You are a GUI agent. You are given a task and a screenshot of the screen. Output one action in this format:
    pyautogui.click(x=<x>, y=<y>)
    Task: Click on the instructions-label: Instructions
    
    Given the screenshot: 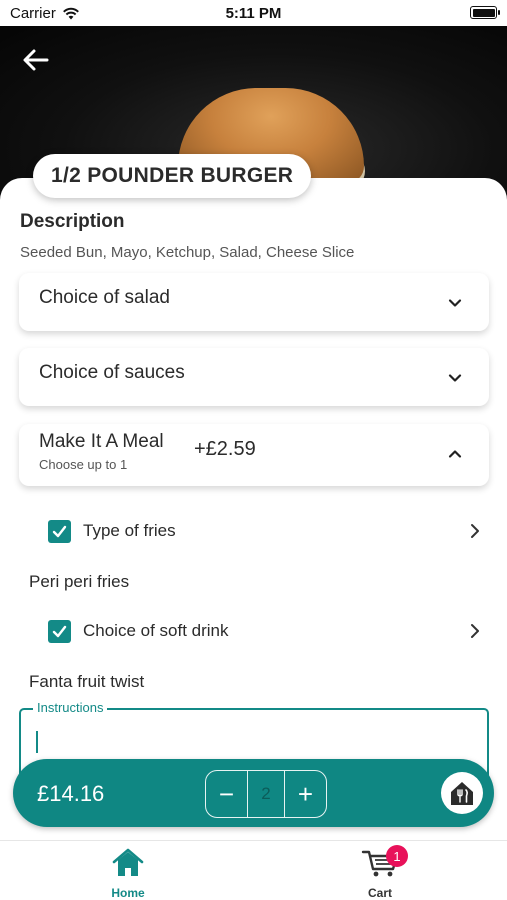 What is the action you would take?
    pyautogui.click(x=70, y=707)
    